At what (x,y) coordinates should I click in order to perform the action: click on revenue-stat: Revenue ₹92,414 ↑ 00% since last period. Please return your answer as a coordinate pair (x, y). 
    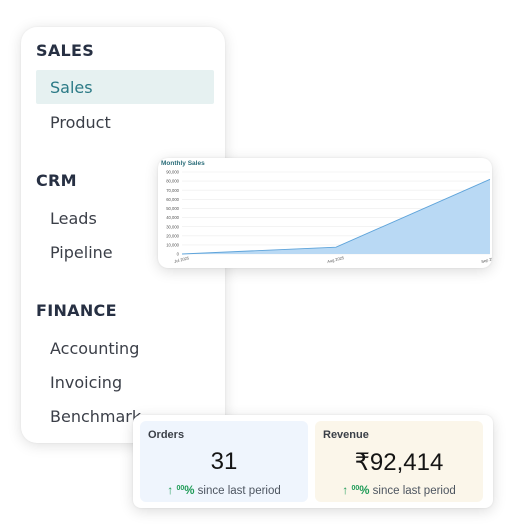
    Looking at the image, I should click on (399, 461).